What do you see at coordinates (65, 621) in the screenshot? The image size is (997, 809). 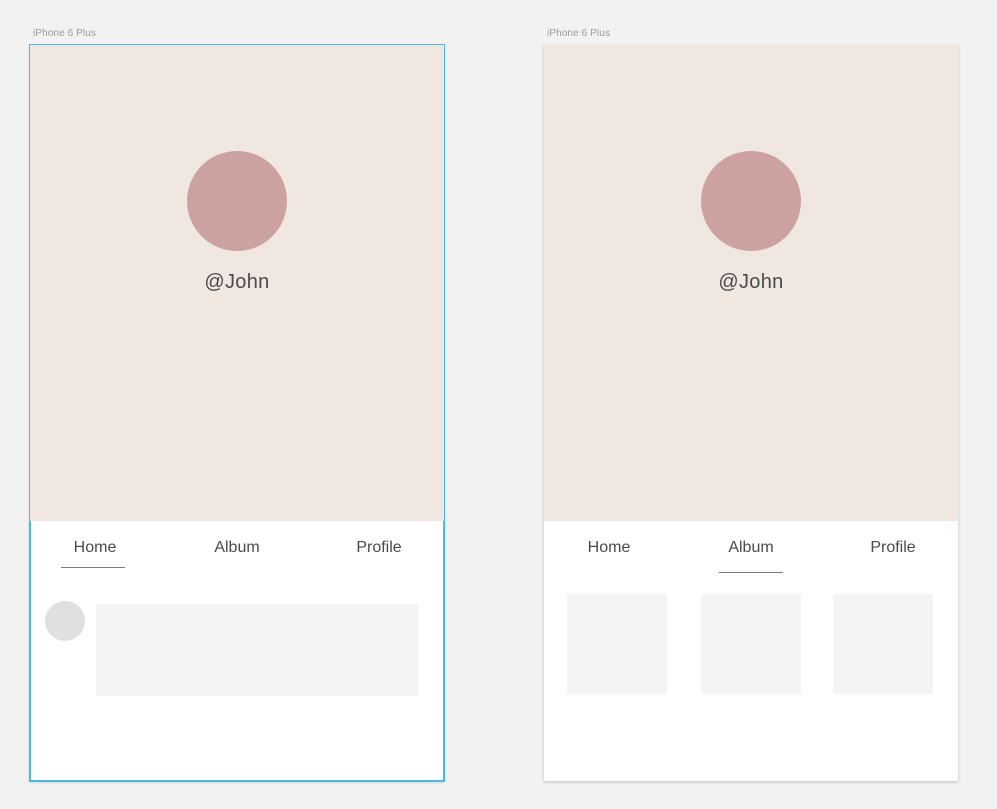 I see `feed-avatar` at bounding box center [65, 621].